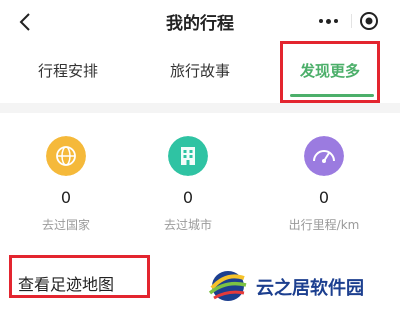 The image size is (400, 313). I want to click on mini-program-capsule, so click(351, 21).